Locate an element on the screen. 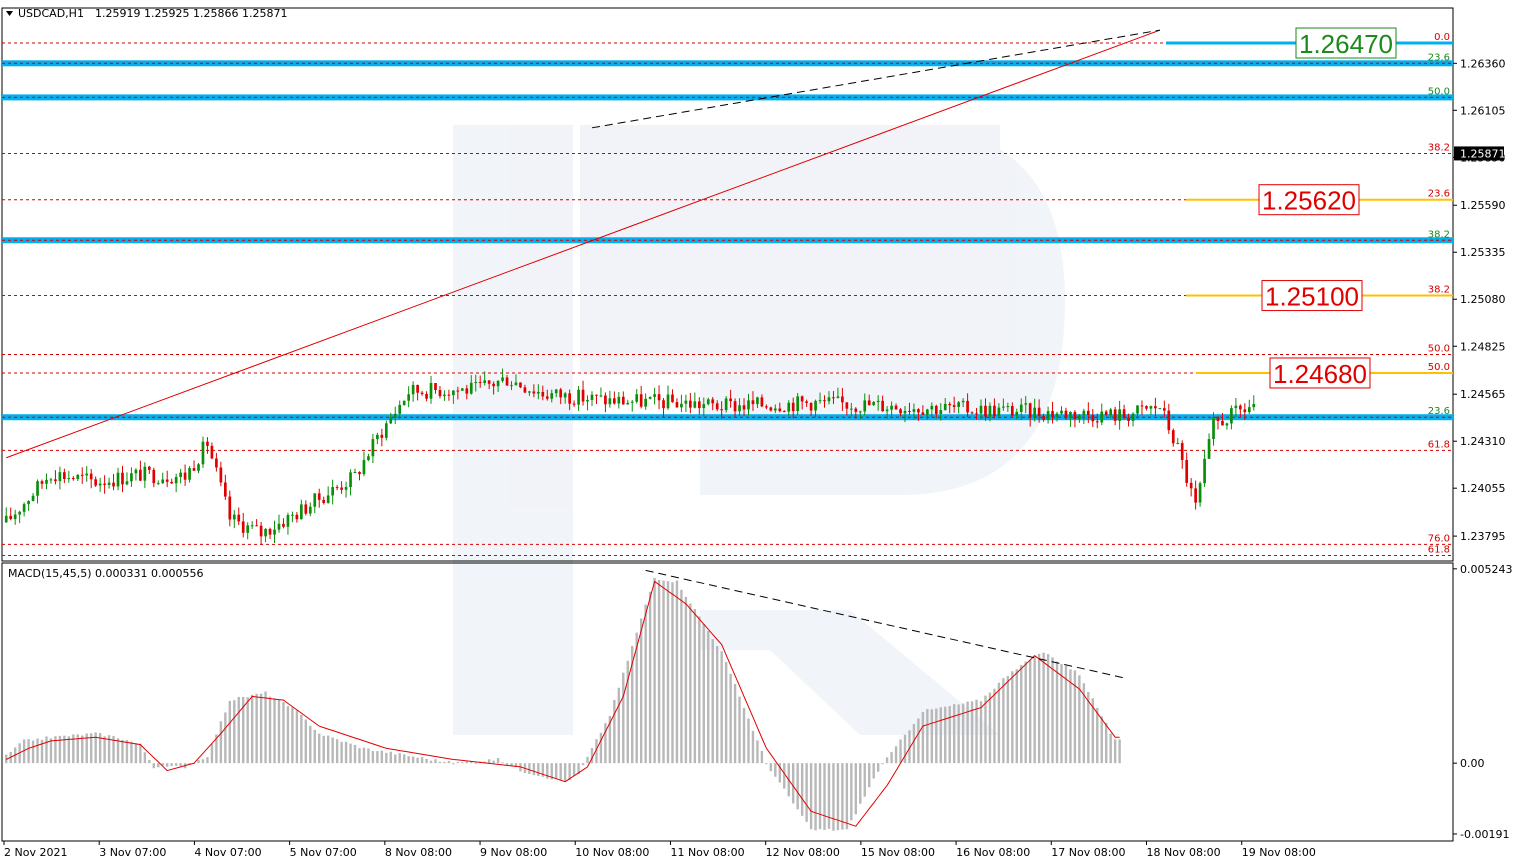 The width and height of the screenshot is (1516, 864). fib-label-6: 38.2 is located at coordinates (1439, 290).